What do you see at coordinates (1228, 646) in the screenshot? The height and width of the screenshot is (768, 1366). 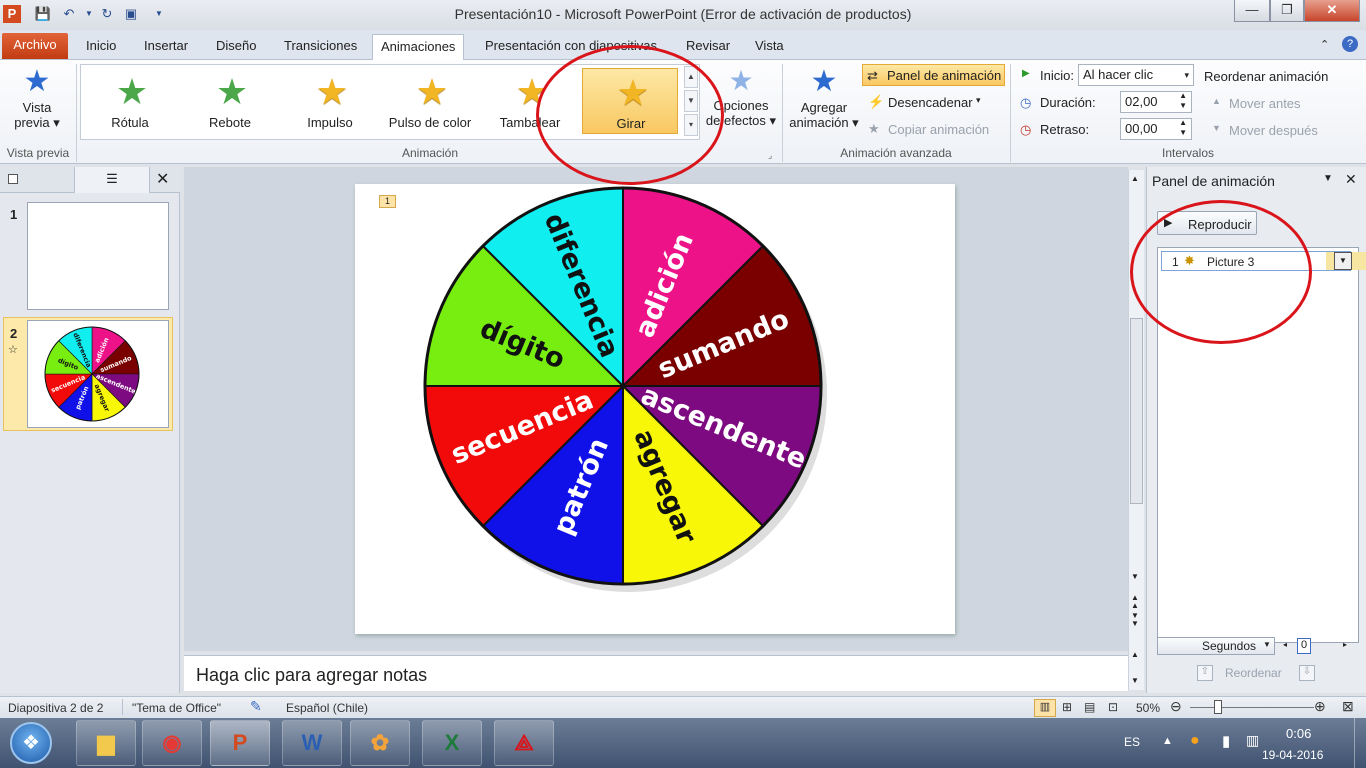 I see `seconds-label: Segundos` at bounding box center [1228, 646].